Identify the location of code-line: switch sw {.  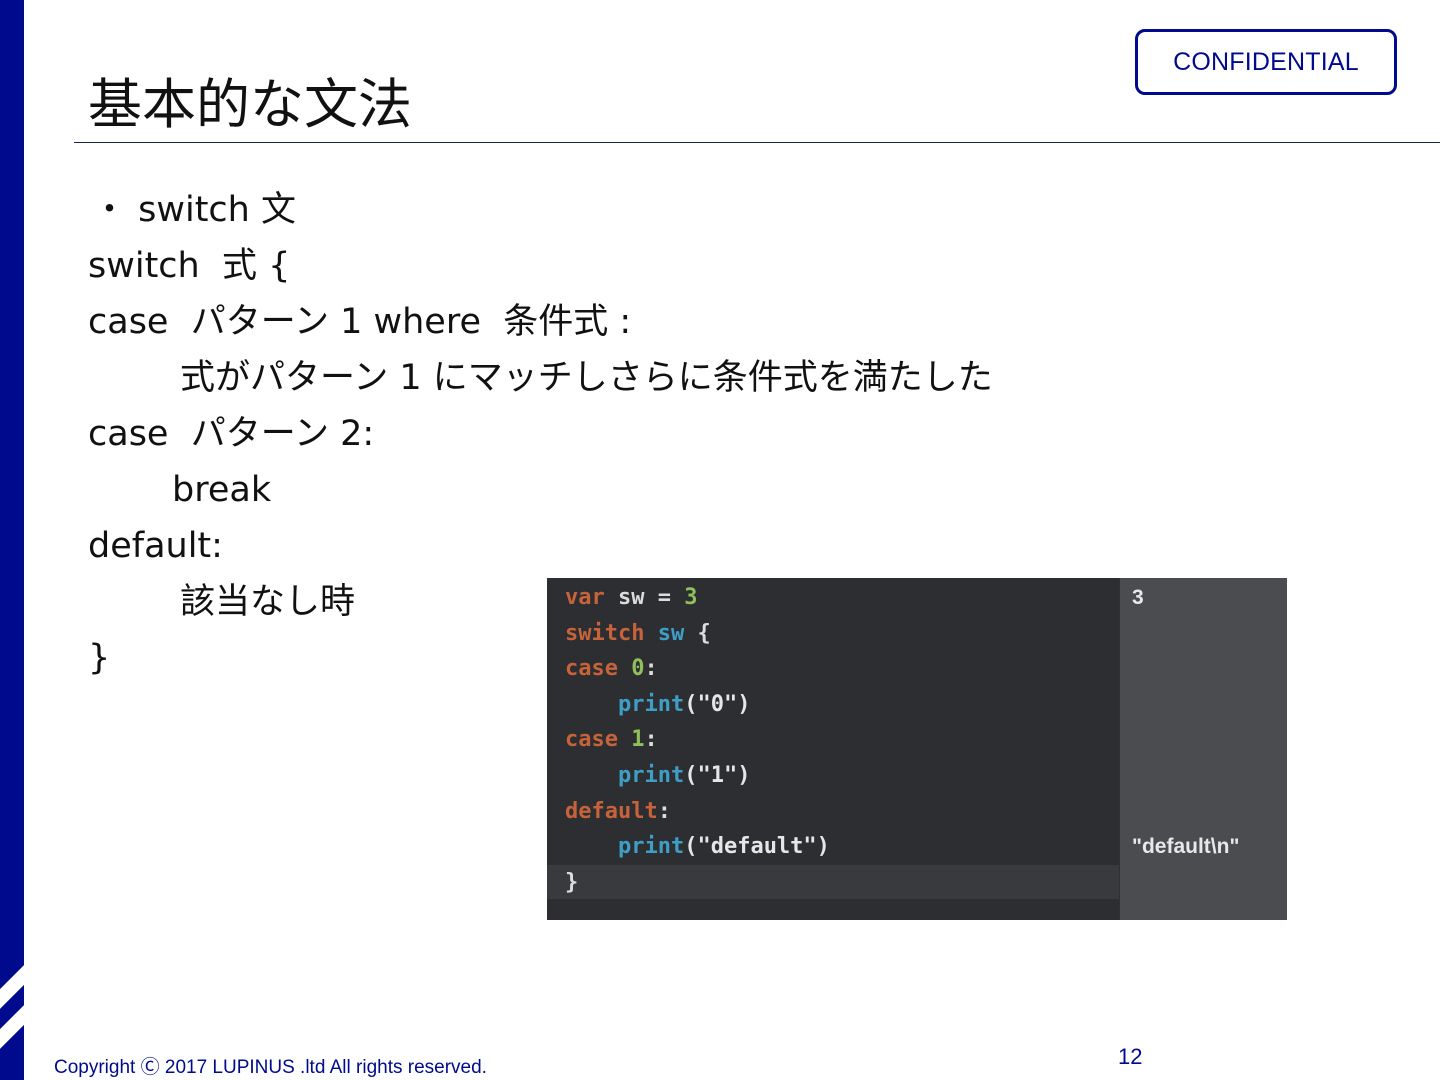
(697, 634).